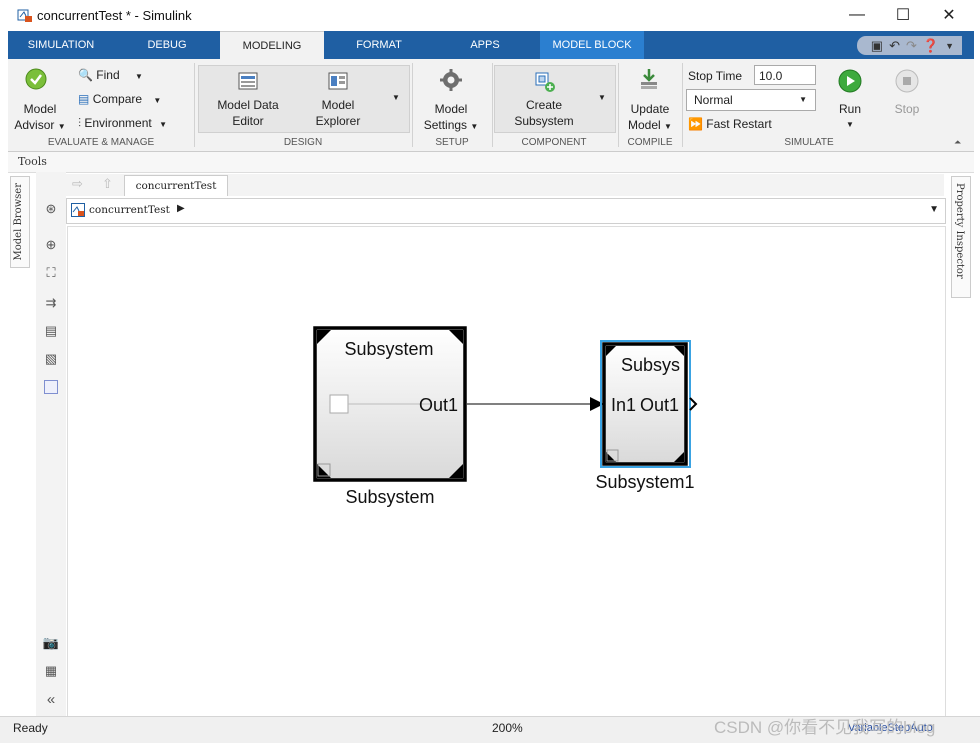  I want to click on subsystem-out-port-label: Out1, so click(438, 405).